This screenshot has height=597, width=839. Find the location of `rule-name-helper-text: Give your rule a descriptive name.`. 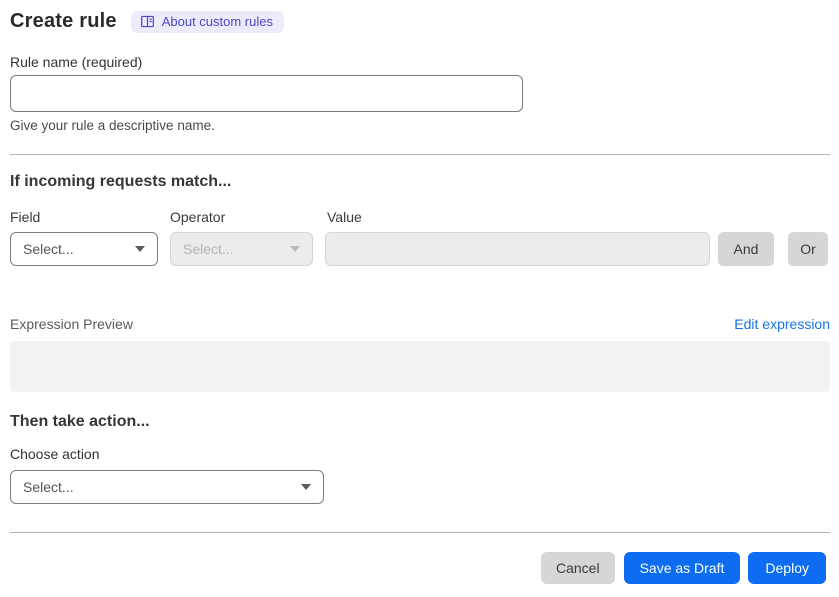

rule-name-helper-text: Give your rule a descriptive name. is located at coordinates (112, 125).